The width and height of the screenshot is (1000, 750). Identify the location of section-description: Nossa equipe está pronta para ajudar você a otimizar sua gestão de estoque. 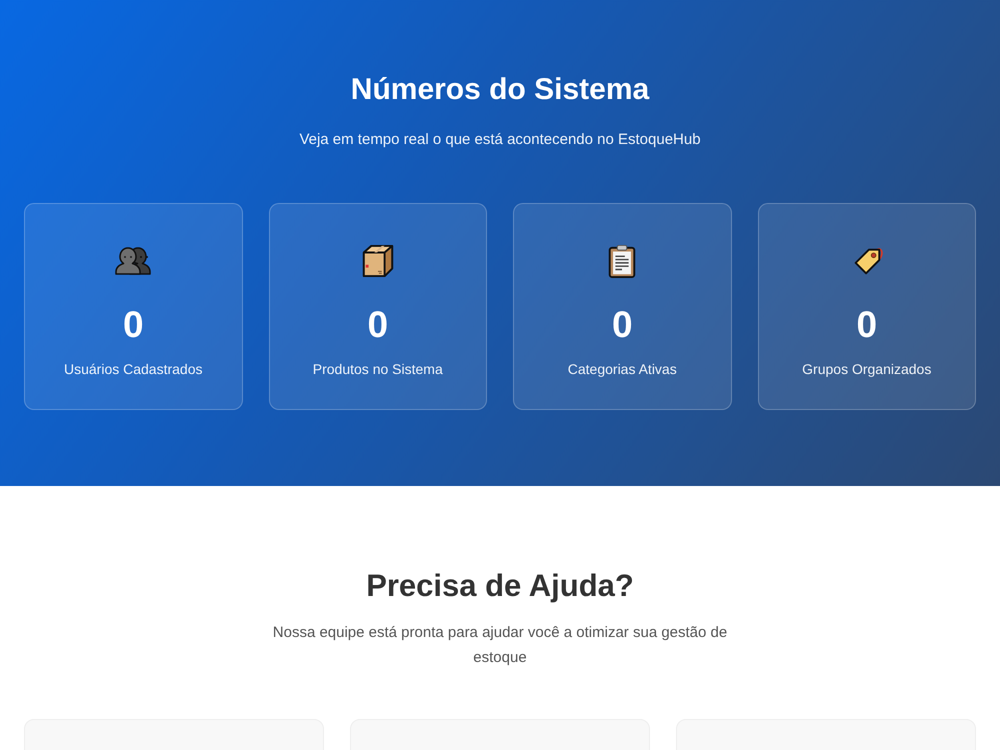
(500, 645).